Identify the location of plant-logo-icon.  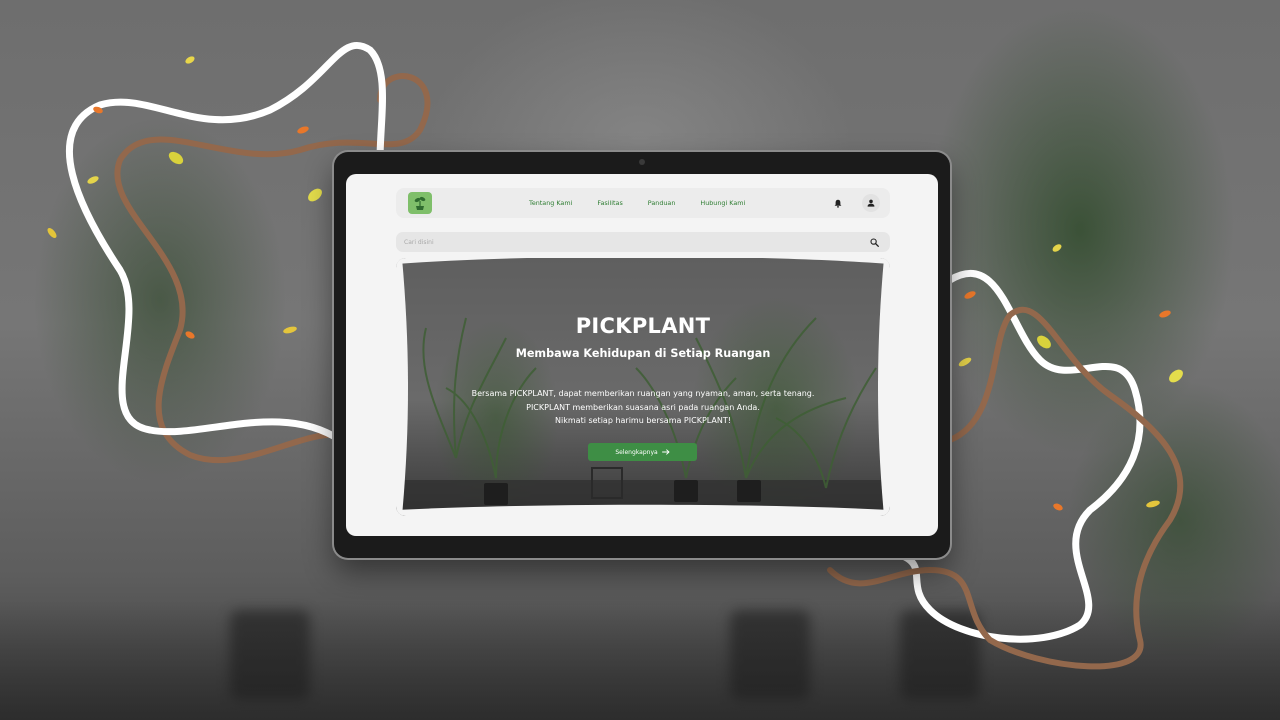
(420, 203).